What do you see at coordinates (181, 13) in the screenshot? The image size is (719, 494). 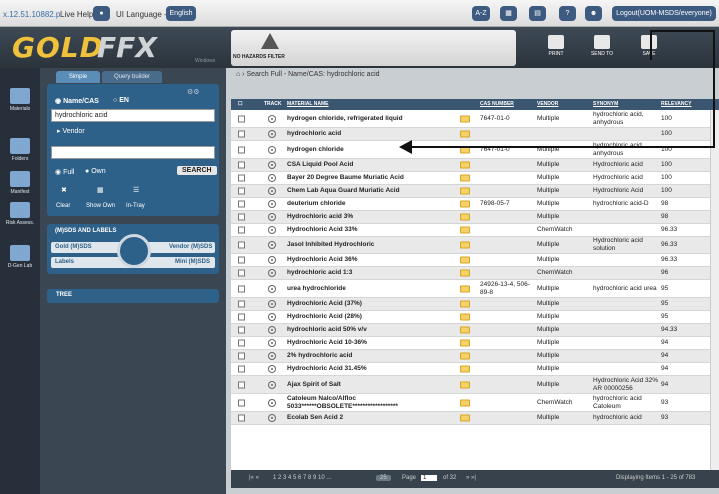 I see `language-select: English` at bounding box center [181, 13].